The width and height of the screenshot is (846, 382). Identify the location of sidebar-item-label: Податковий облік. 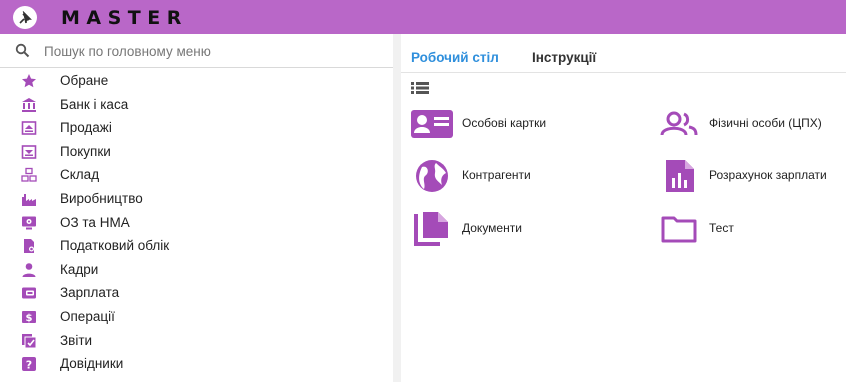
(115, 246).